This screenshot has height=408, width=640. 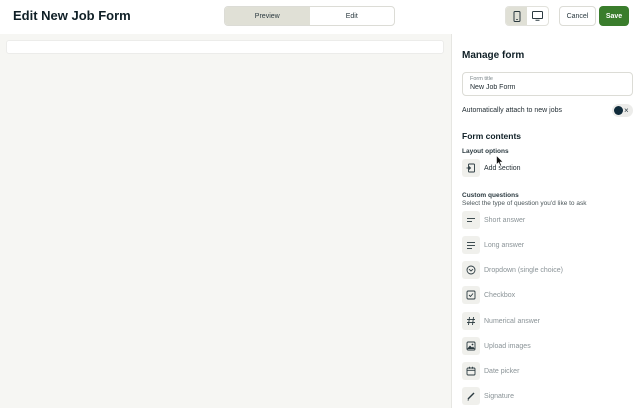 What do you see at coordinates (225, 47) in the screenshot?
I see `preview-form-card` at bounding box center [225, 47].